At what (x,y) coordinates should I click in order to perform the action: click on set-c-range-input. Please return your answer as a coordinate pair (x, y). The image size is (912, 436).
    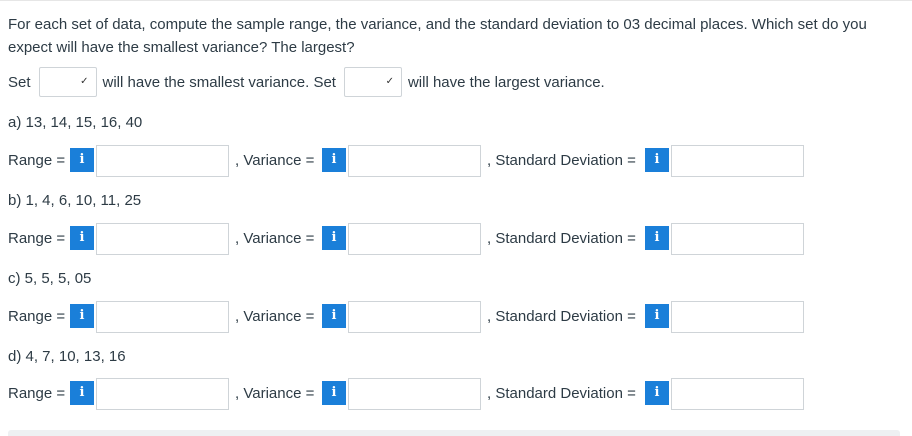
    Looking at the image, I should click on (162, 317).